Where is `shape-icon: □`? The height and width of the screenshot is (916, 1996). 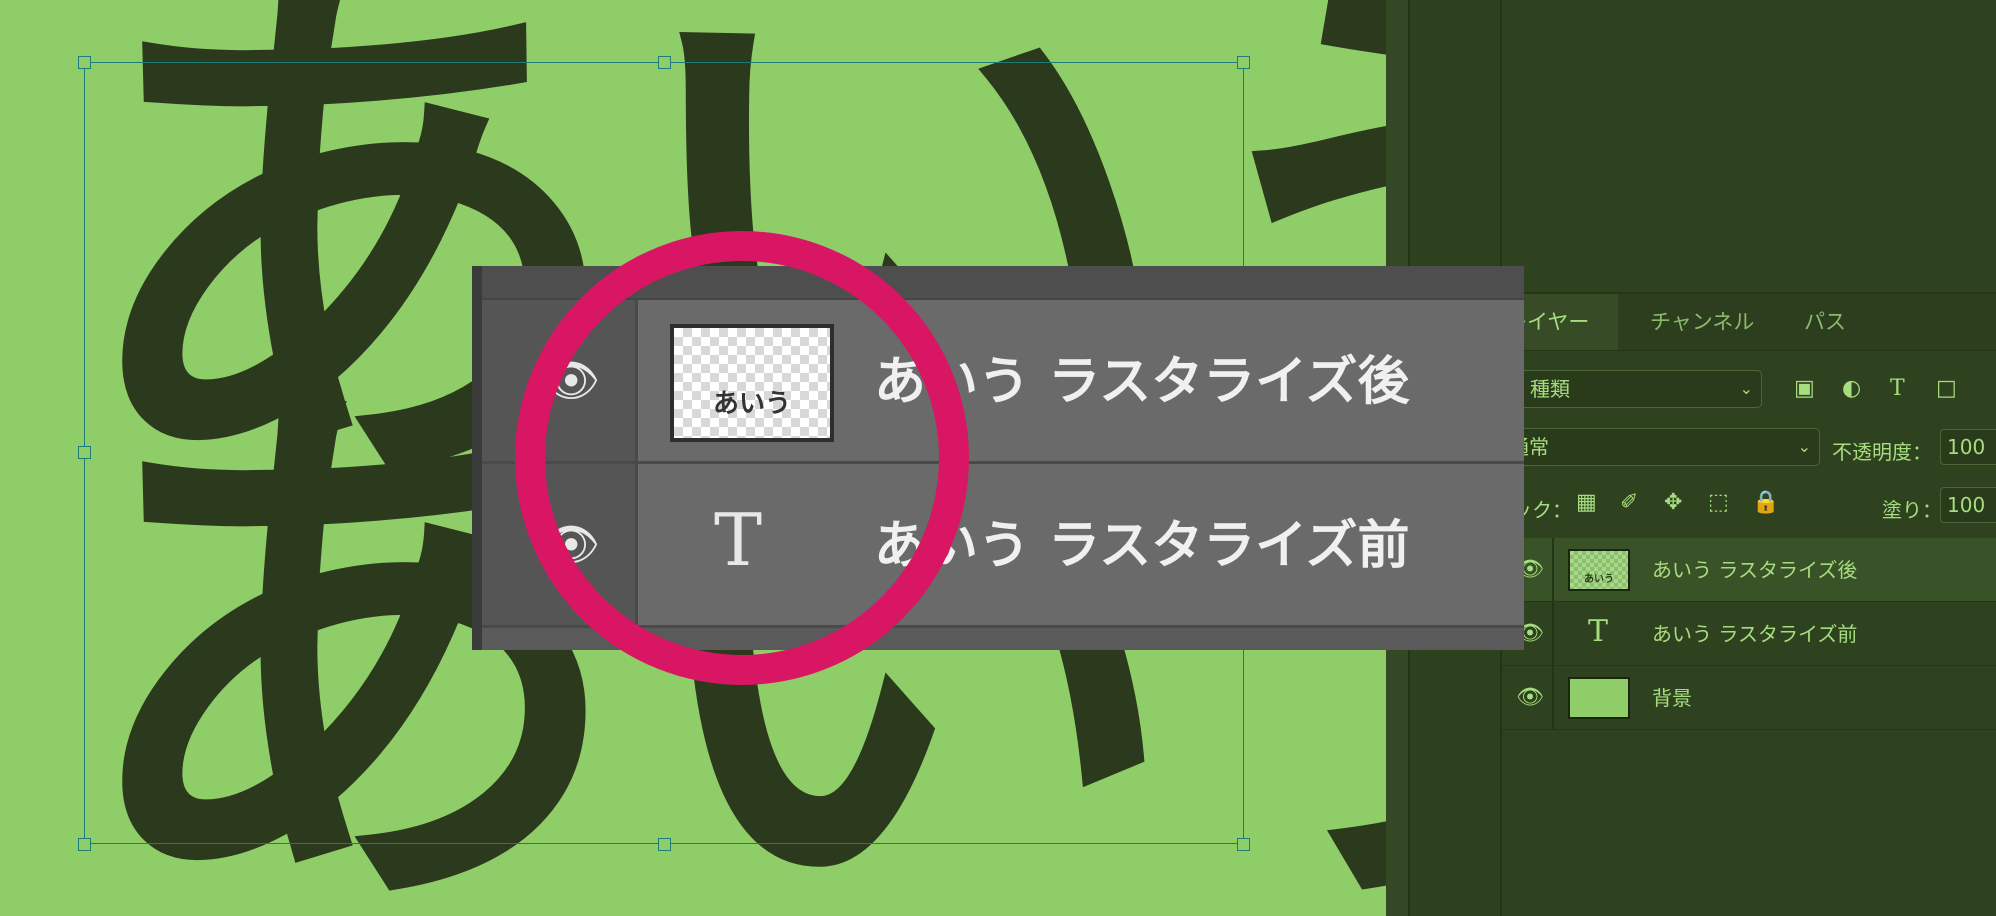
shape-icon: □ is located at coordinates (1946, 388).